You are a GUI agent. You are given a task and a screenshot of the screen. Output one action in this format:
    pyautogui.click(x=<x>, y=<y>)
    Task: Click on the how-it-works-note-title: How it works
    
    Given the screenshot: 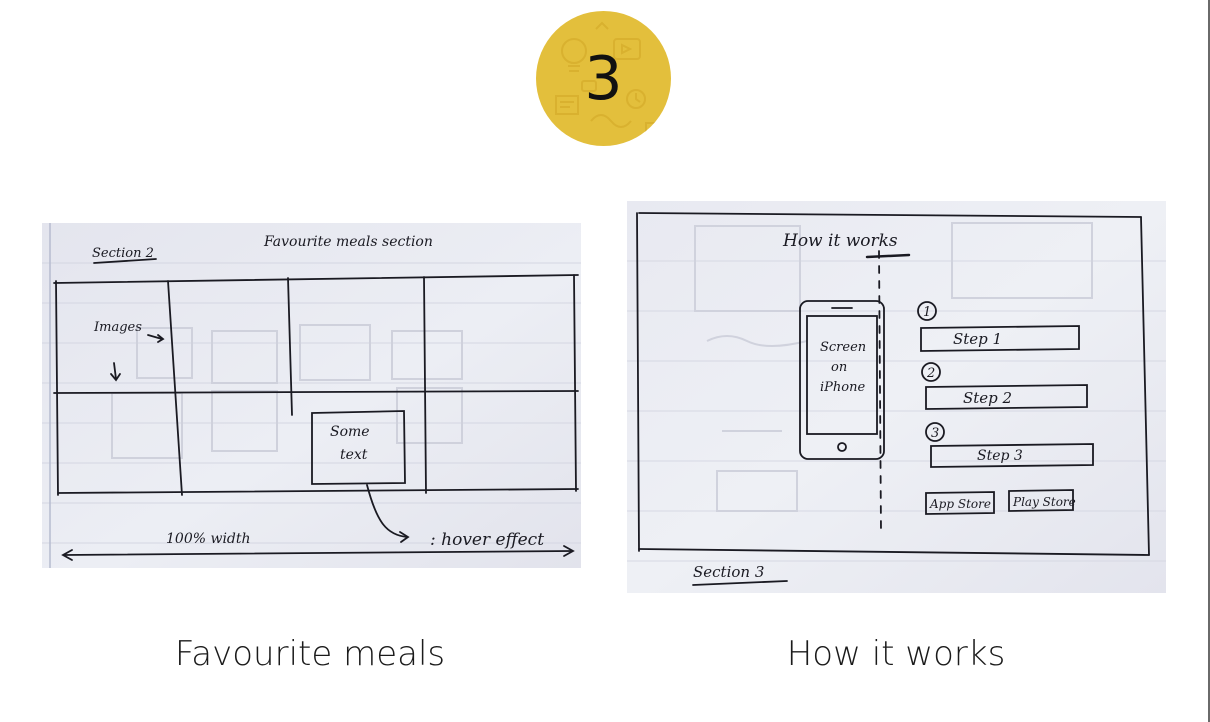 What is the action you would take?
    pyautogui.click(x=840, y=241)
    